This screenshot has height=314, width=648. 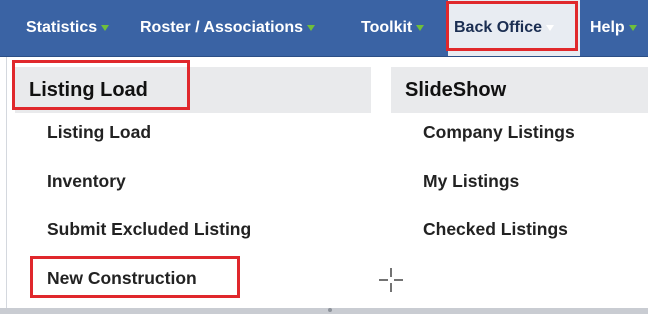 I want to click on nav-item-roster-associations: Roster / Associations, so click(x=228, y=28).